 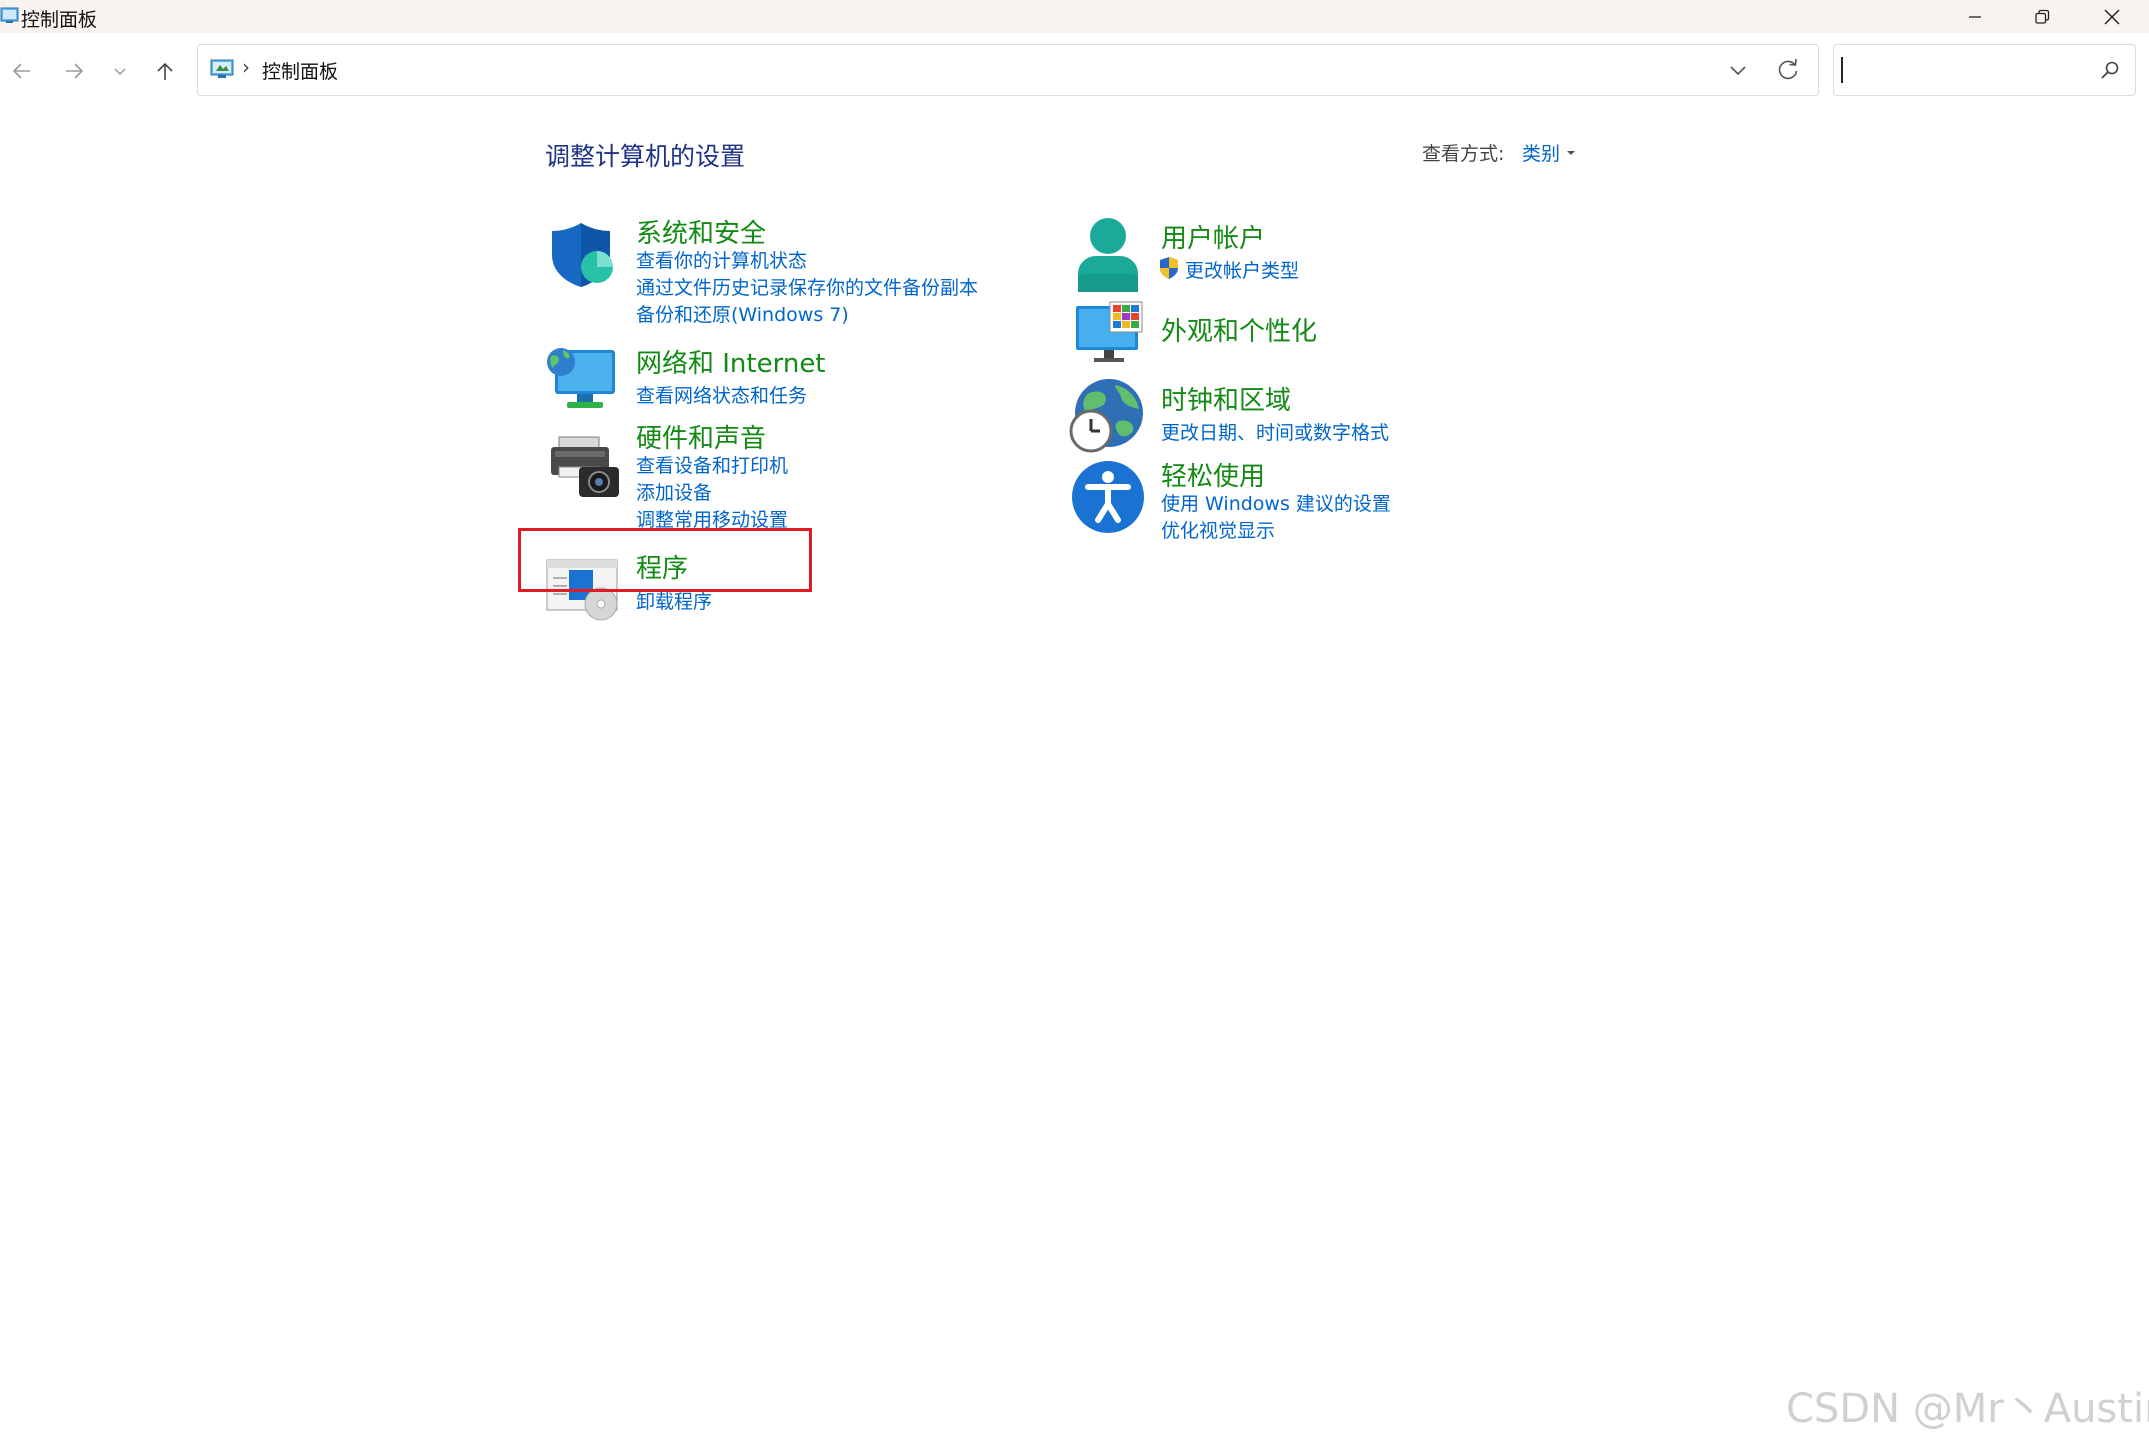 What do you see at coordinates (1239, 329) in the screenshot?
I see `category-title-appearance-personalization: 外观和个性化` at bounding box center [1239, 329].